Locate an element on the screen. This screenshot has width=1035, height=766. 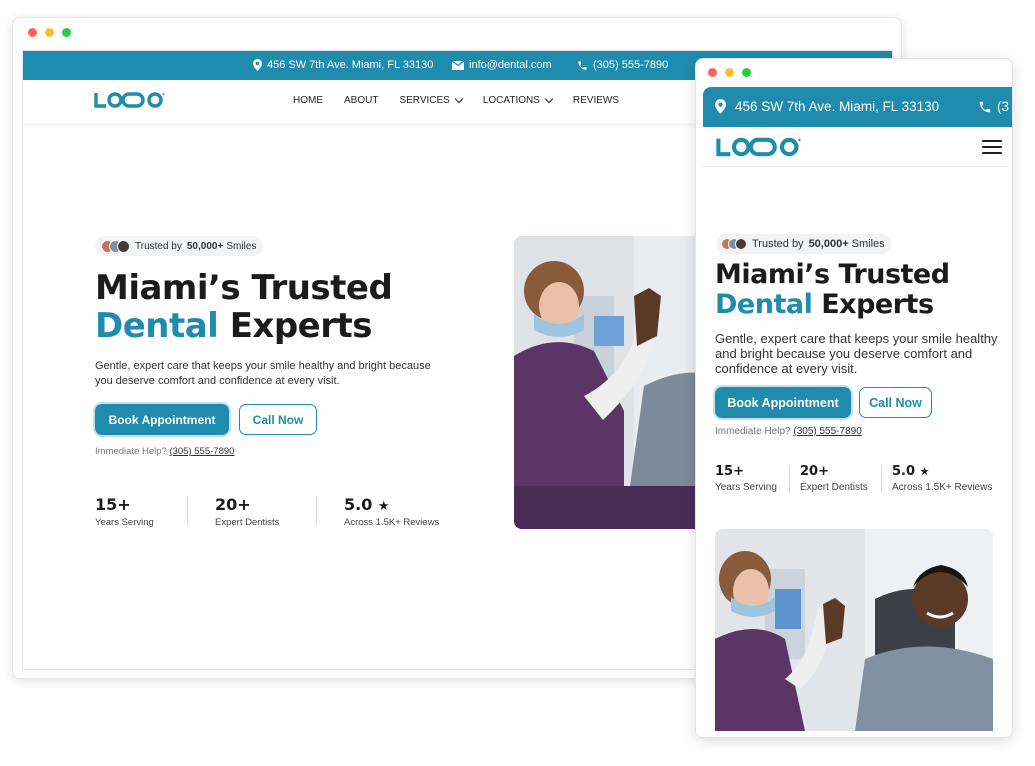
nav-label: REVIEWS is located at coordinates (596, 100).